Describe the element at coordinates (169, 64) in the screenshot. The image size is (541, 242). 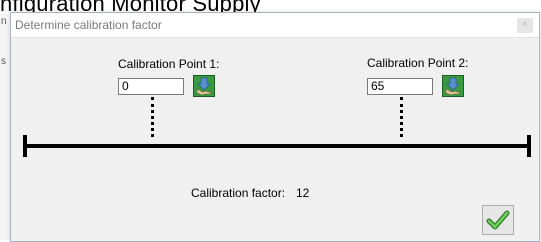
I see `calibration-point-1-label: Calibration Point 1:` at that location.